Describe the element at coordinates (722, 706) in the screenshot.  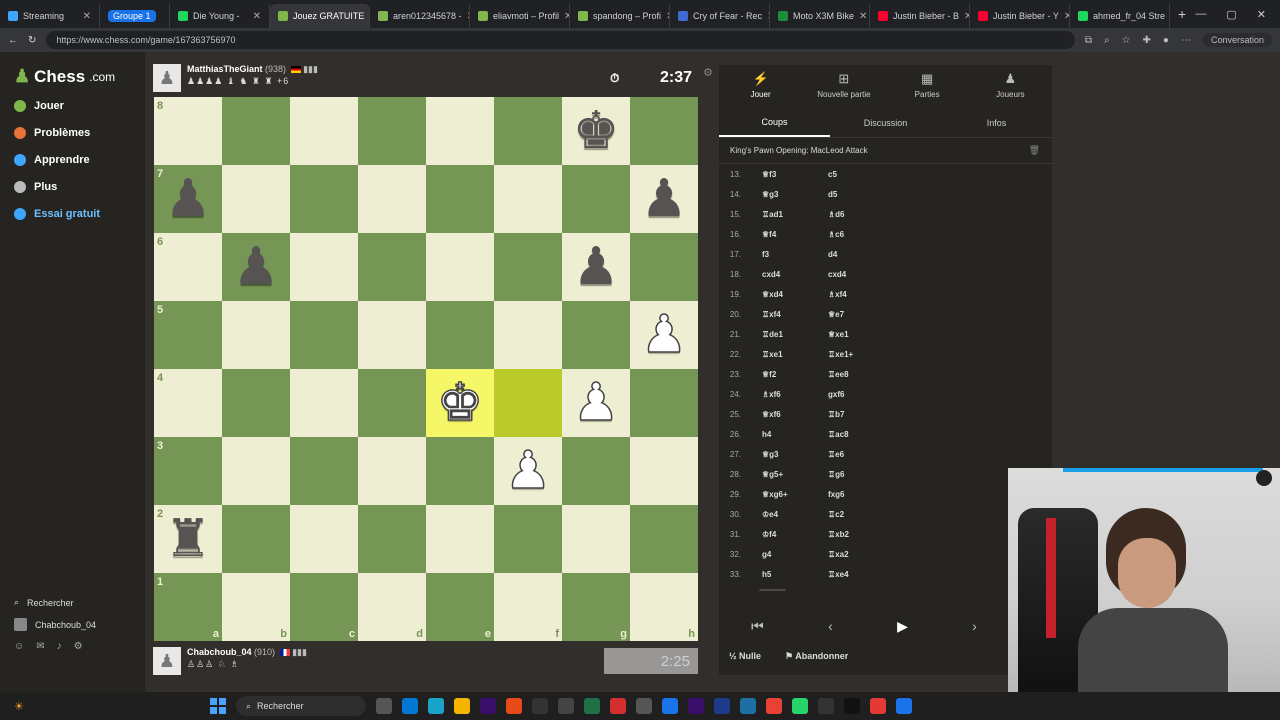
I see `after-effects-icon` at that location.